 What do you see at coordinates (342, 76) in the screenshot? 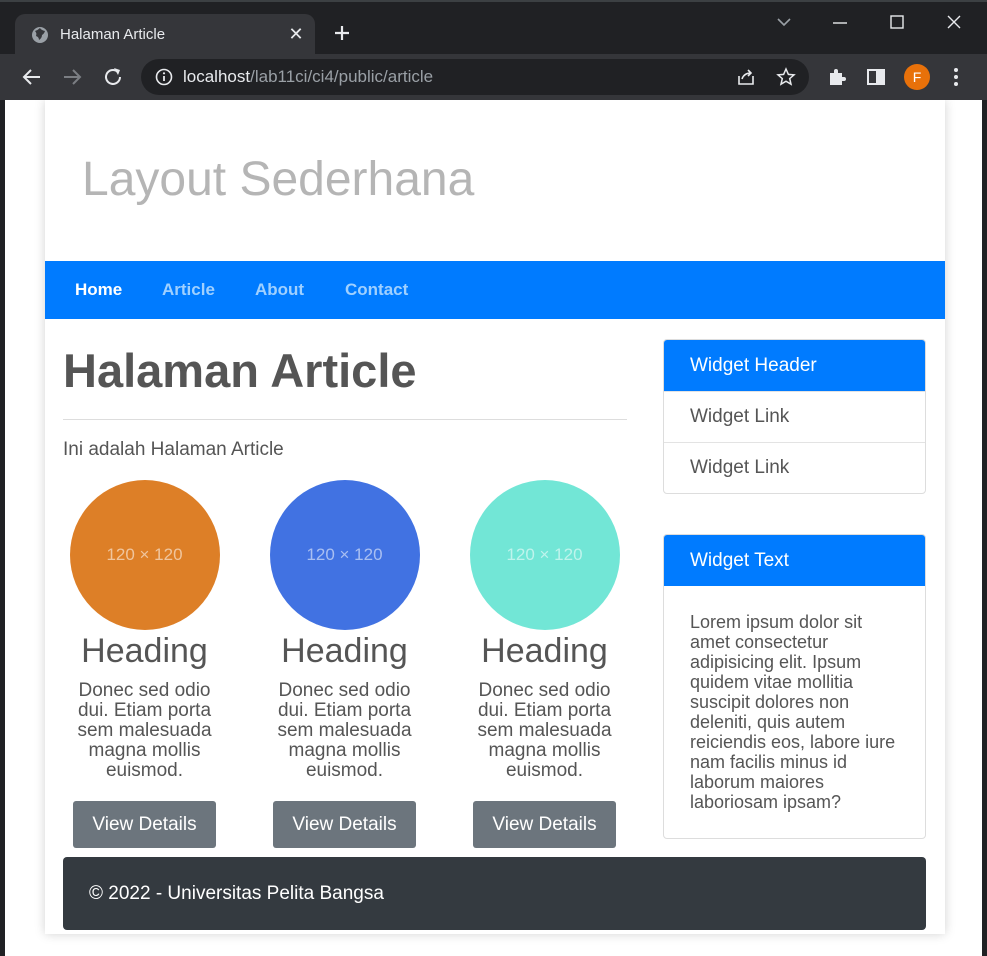
I see `url-path: /lab11ci/ci4/public/article` at bounding box center [342, 76].